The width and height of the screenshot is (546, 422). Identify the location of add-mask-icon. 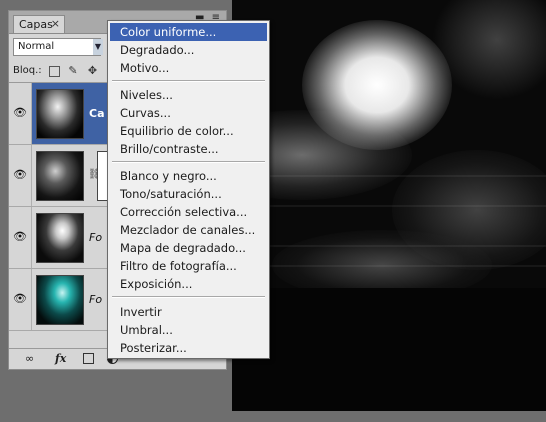
(88, 358).